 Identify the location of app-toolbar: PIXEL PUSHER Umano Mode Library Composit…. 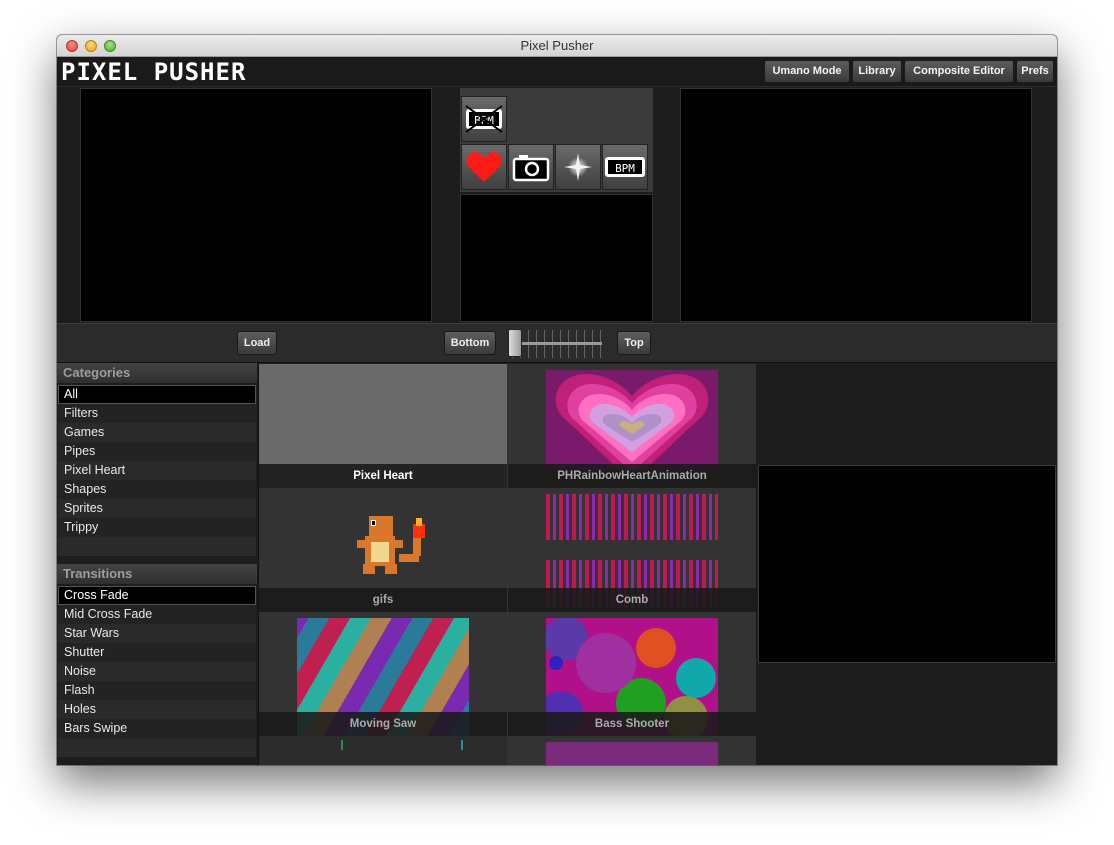
(557, 72).